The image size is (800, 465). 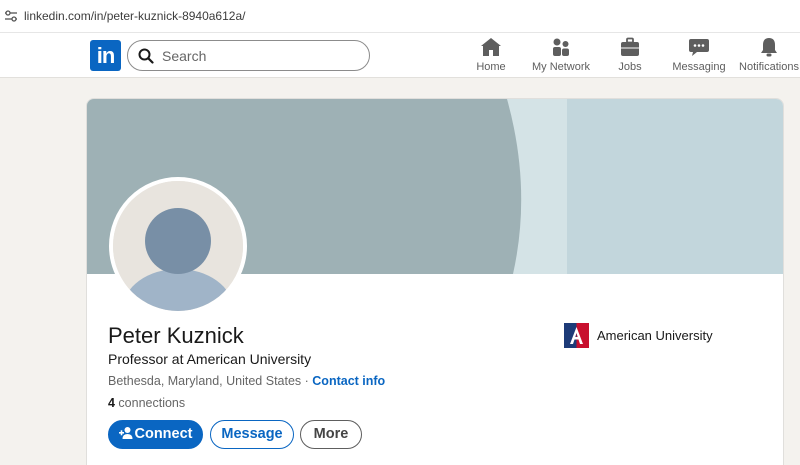 What do you see at coordinates (769, 47) in the screenshot?
I see `bell-icon` at bounding box center [769, 47].